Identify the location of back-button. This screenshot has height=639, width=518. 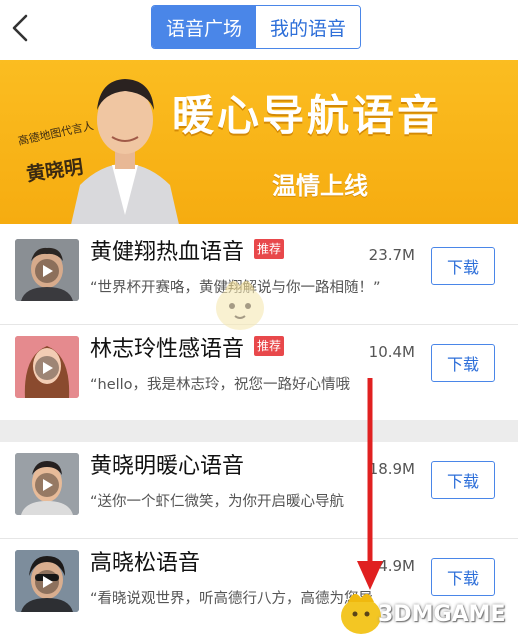
(20, 28).